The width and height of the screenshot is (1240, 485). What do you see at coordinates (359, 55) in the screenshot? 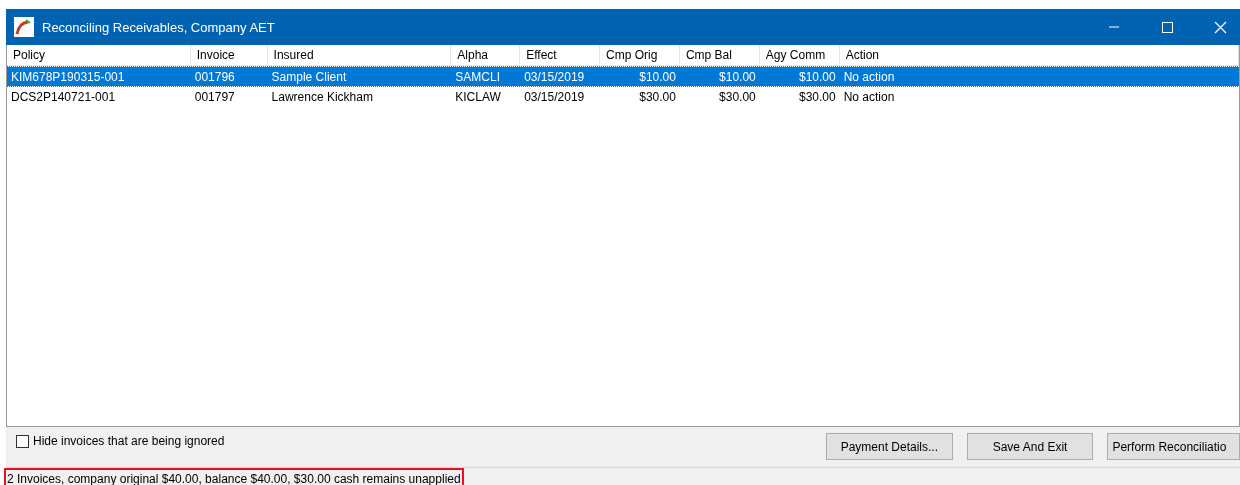
I see `column-header: Insured` at bounding box center [359, 55].